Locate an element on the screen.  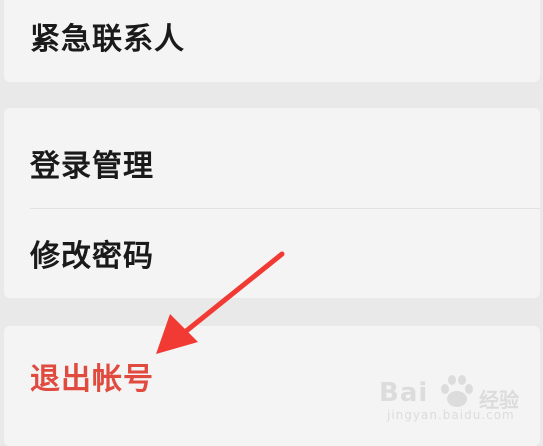
login-management-label: 登录管理 is located at coordinates (92, 166).